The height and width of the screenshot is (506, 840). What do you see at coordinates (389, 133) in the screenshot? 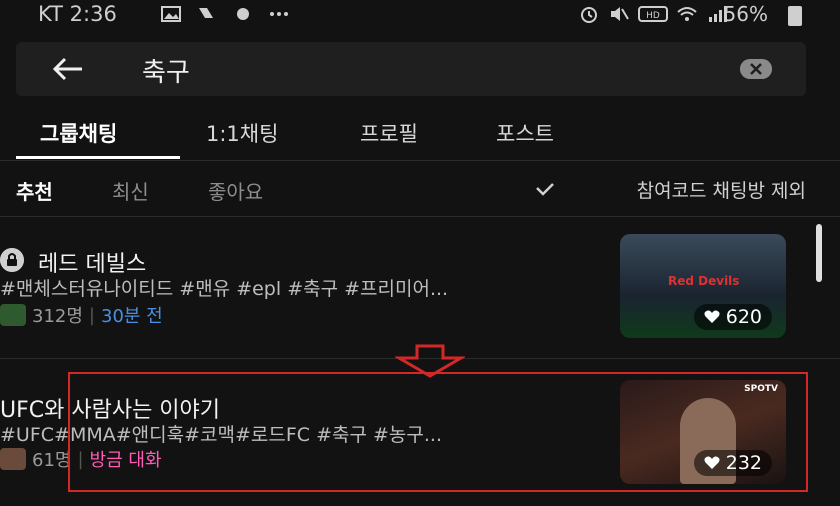
I see `tab-profile: 프로필` at bounding box center [389, 133].